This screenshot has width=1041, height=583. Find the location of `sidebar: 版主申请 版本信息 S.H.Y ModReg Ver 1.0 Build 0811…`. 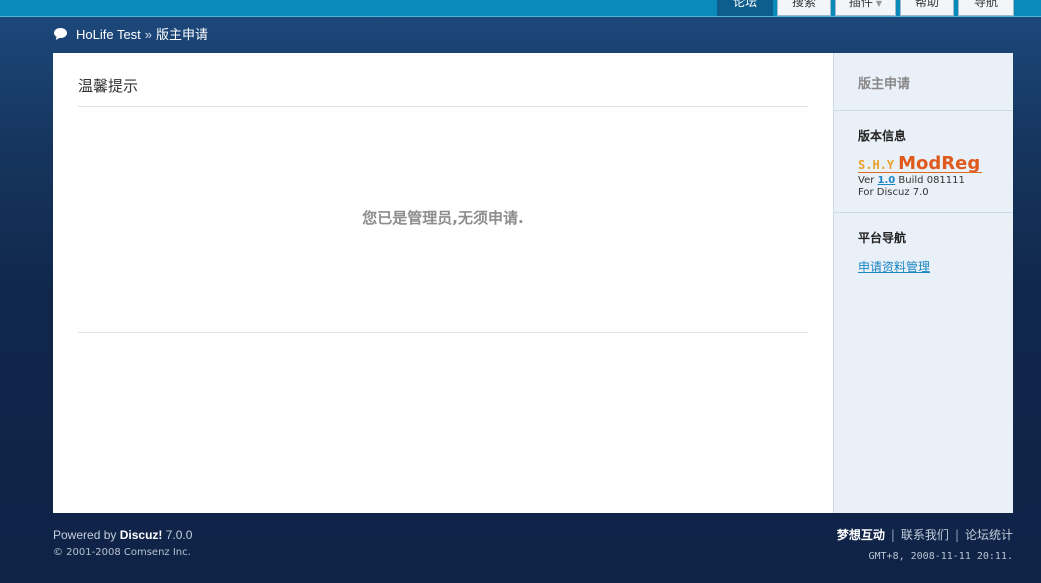

sidebar: 版主申请 版本信息 S.H.Y ModReg Ver 1.0 Build 0811… is located at coordinates (923, 283).